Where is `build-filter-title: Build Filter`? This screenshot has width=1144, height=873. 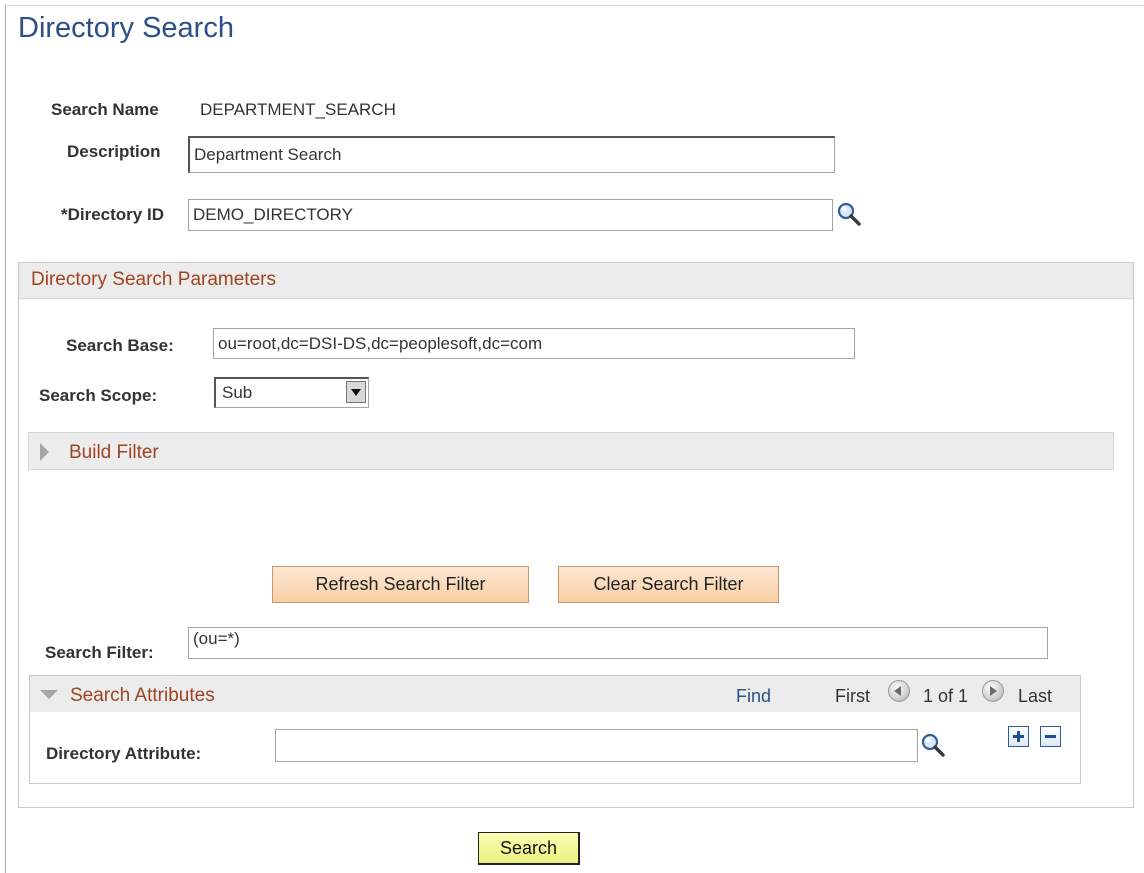 build-filter-title: Build Filter is located at coordinates (114, 453).